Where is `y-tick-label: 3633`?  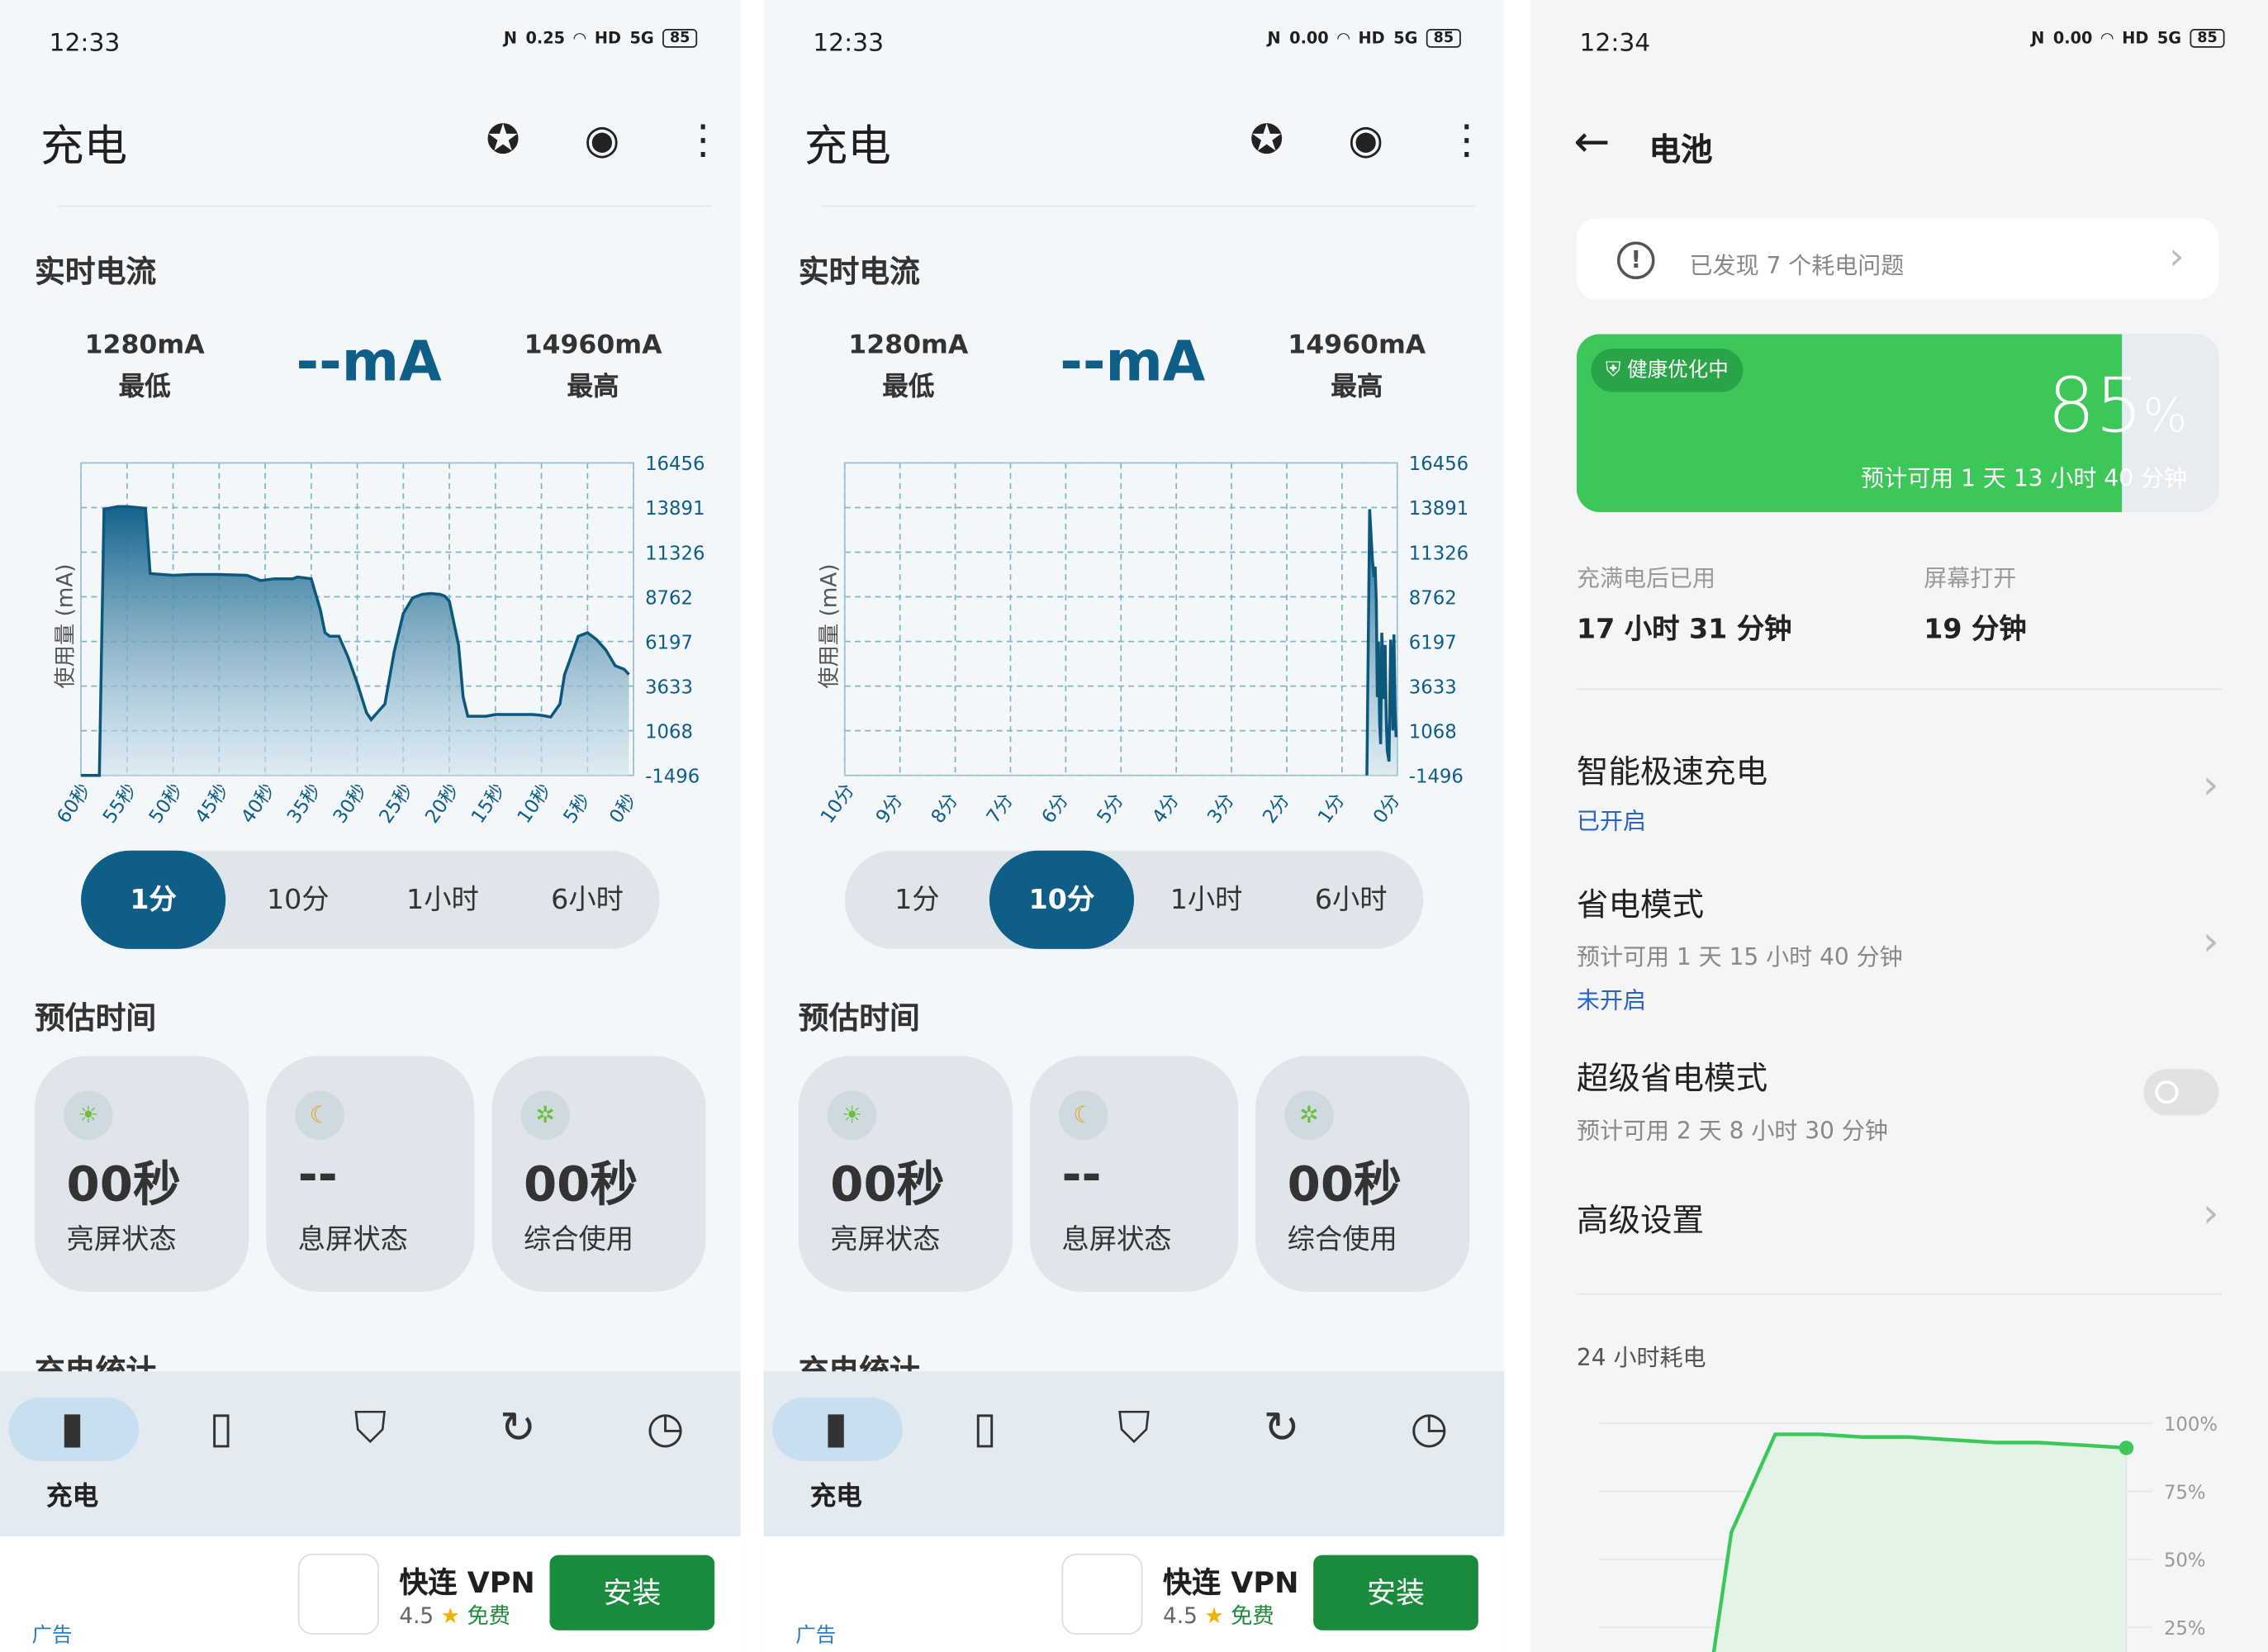 y-tick-label: 3633 is located at coordinates (669, 687).